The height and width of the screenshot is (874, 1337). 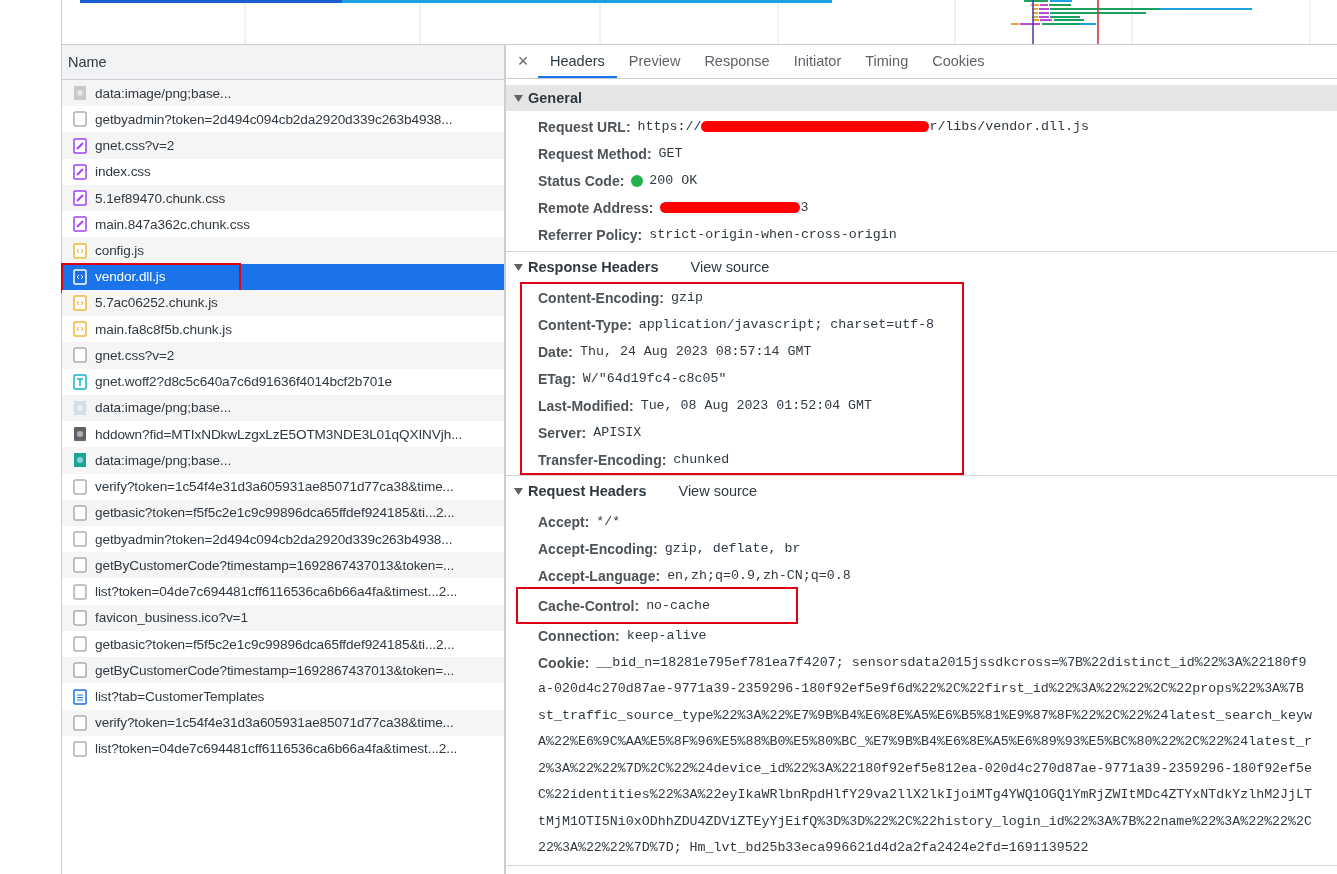 I want to click on tab: Headers, so click(x=577, y=61).